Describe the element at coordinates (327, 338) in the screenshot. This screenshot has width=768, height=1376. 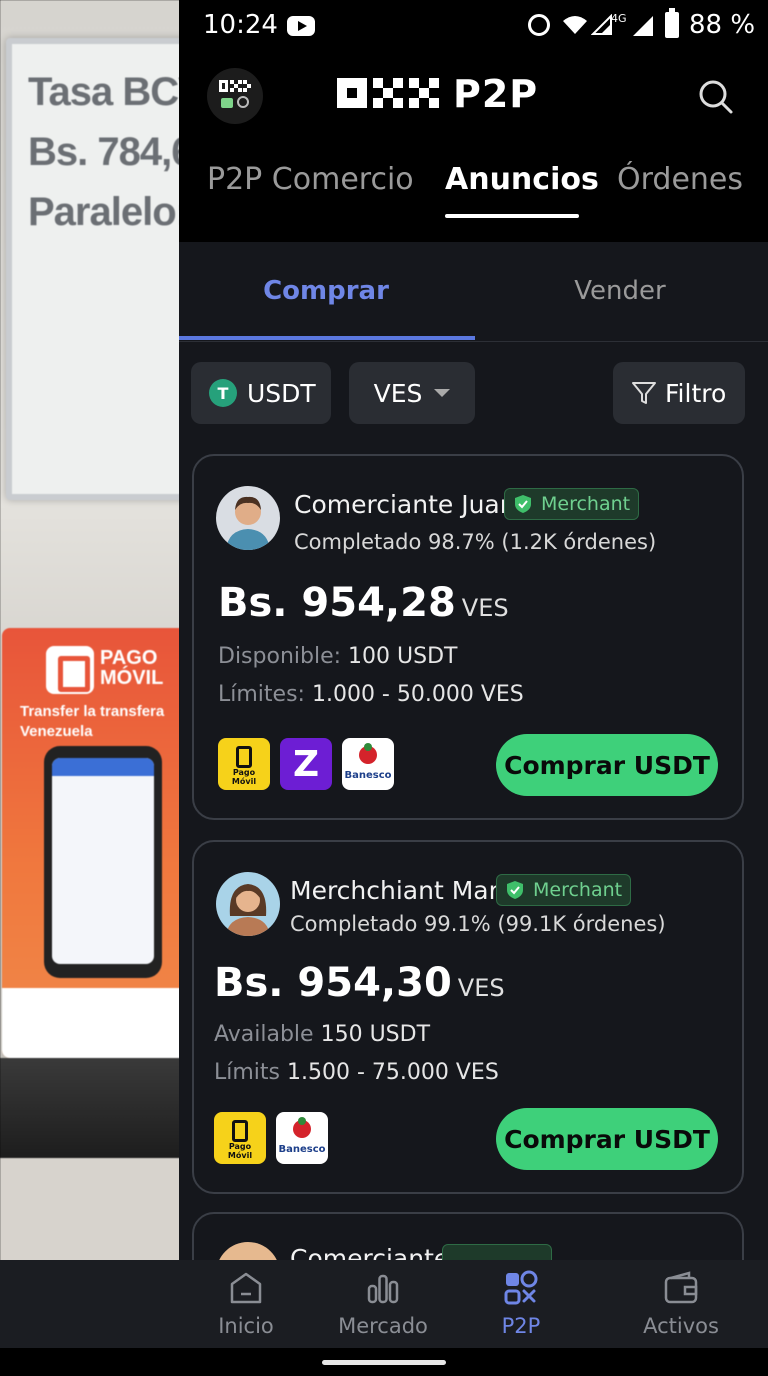
I see `segment-indicator` at that location.